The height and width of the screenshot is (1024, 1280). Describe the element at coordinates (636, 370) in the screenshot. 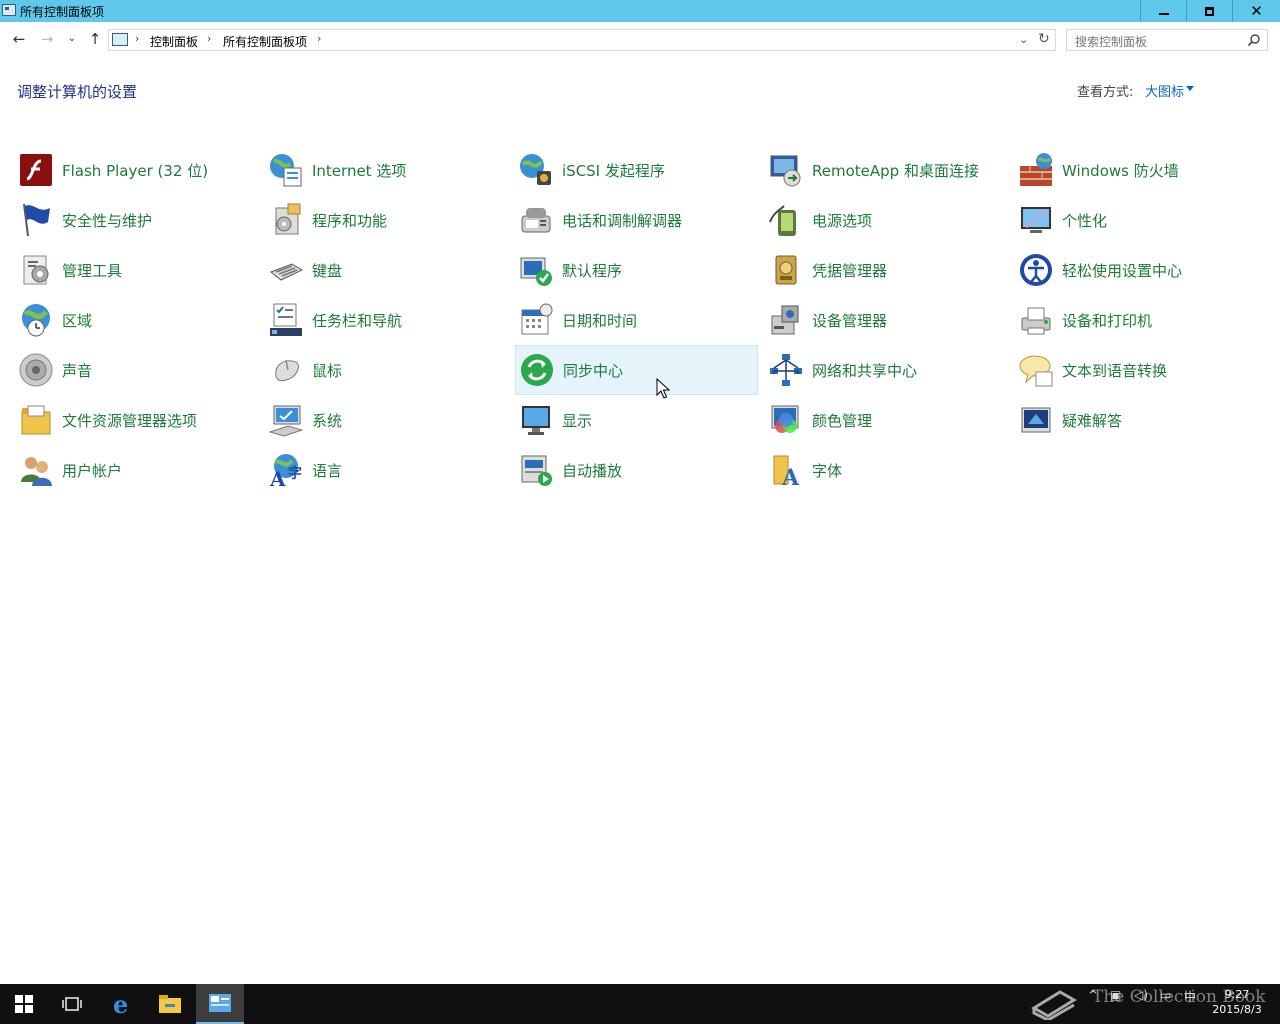

I see `control-panel-item-sync: 同步中心` at that location.